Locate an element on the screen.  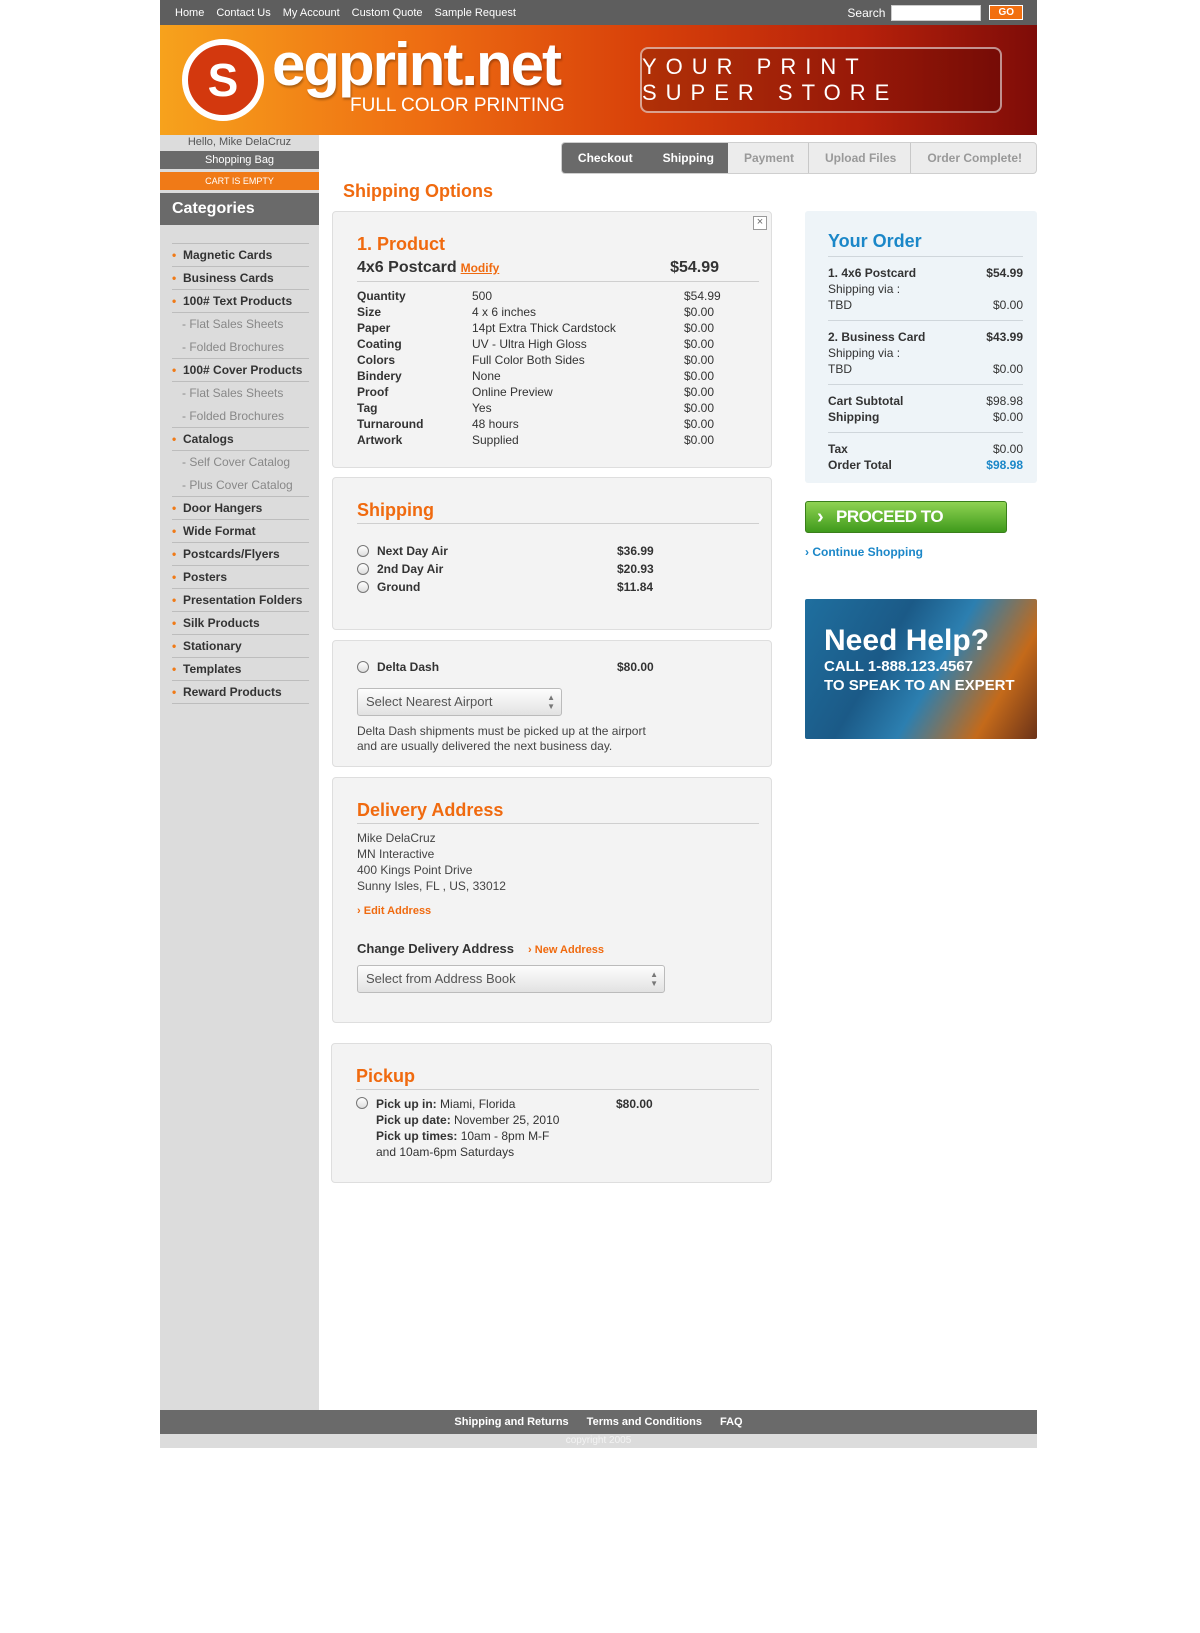
page-title: Shipping Options is located at coordinates (418, 191).